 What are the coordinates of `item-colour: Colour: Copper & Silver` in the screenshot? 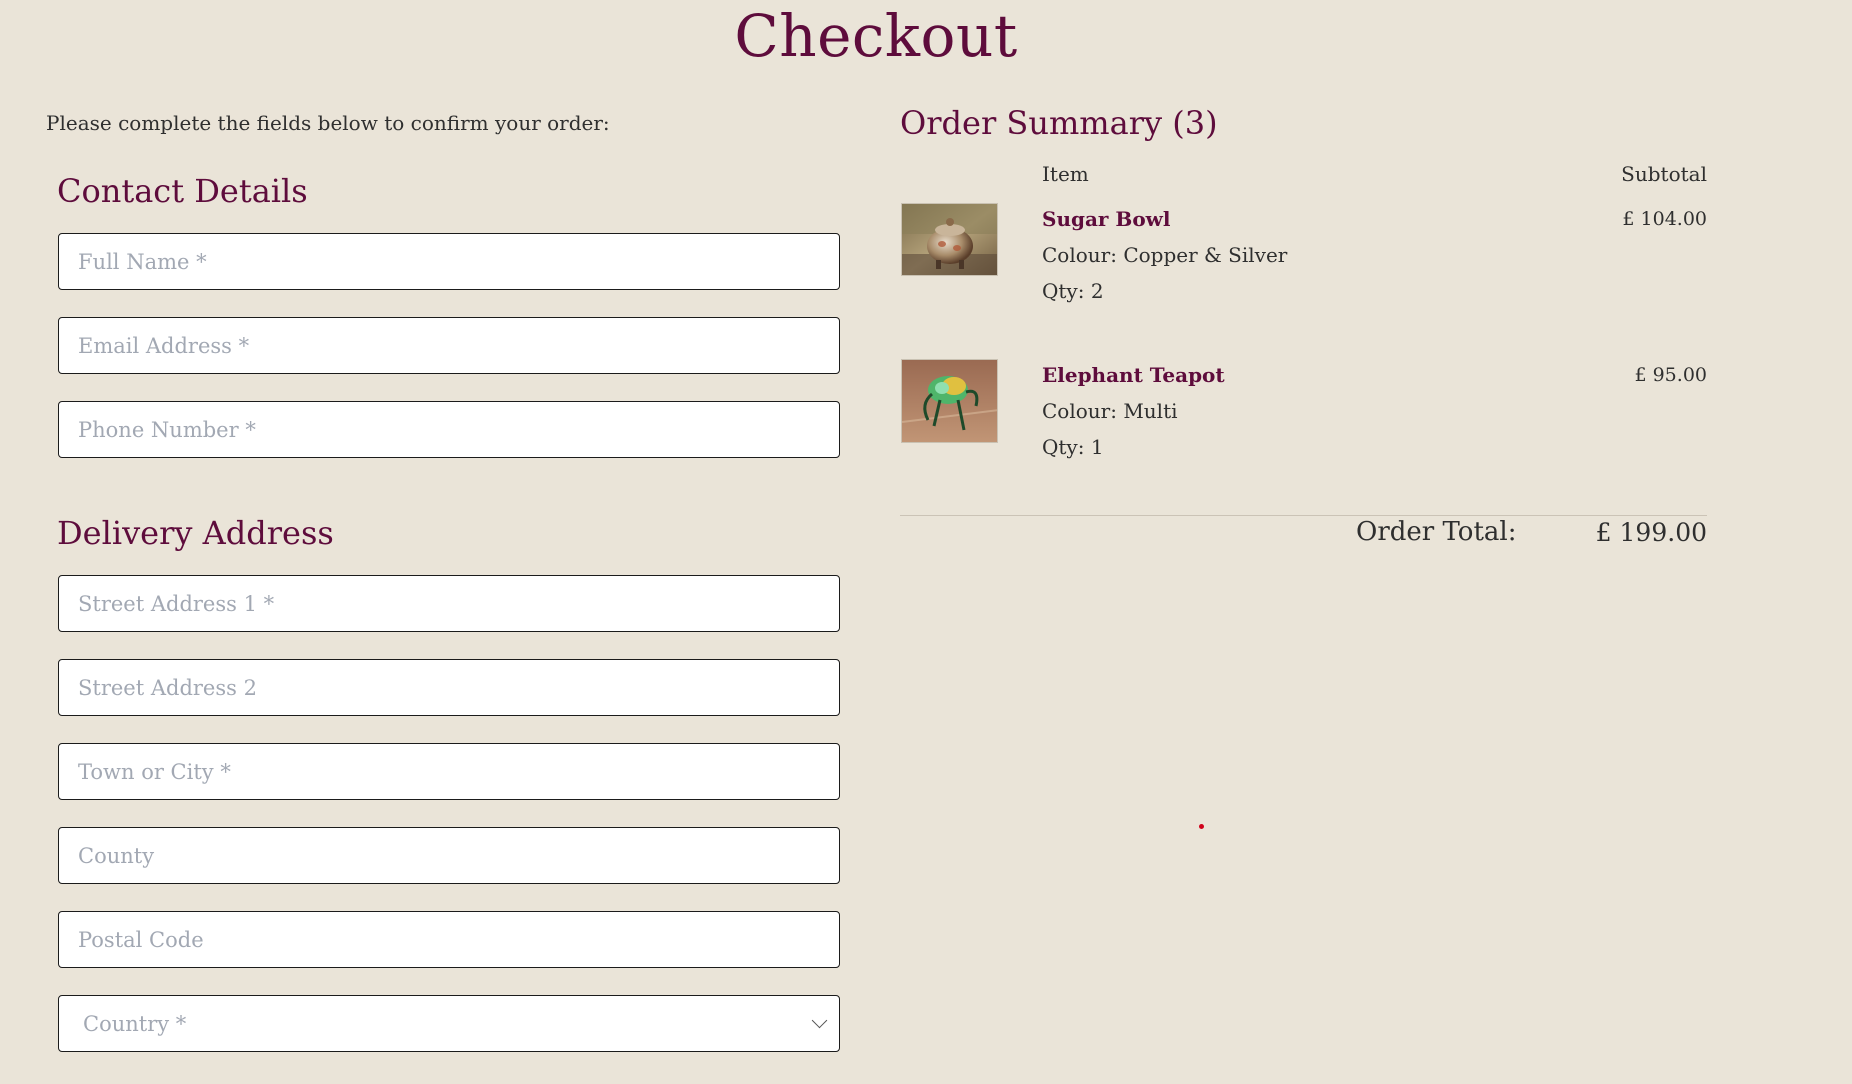 It's located at (1165, 255).